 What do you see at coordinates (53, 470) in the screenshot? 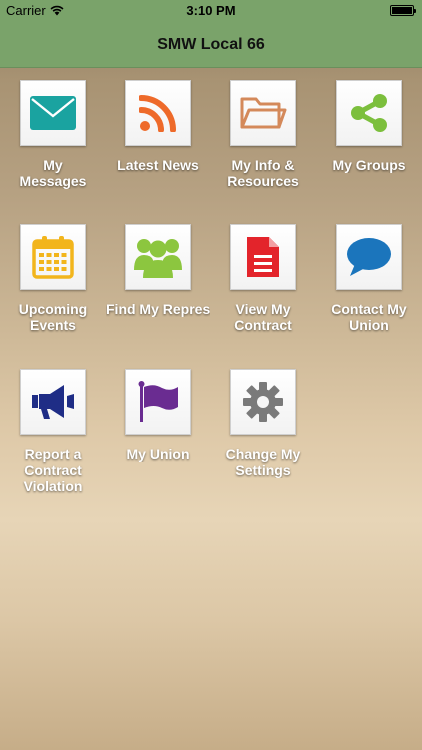
I see `tile-label: Report a Contract Violation` at bounding box center [53, 470].